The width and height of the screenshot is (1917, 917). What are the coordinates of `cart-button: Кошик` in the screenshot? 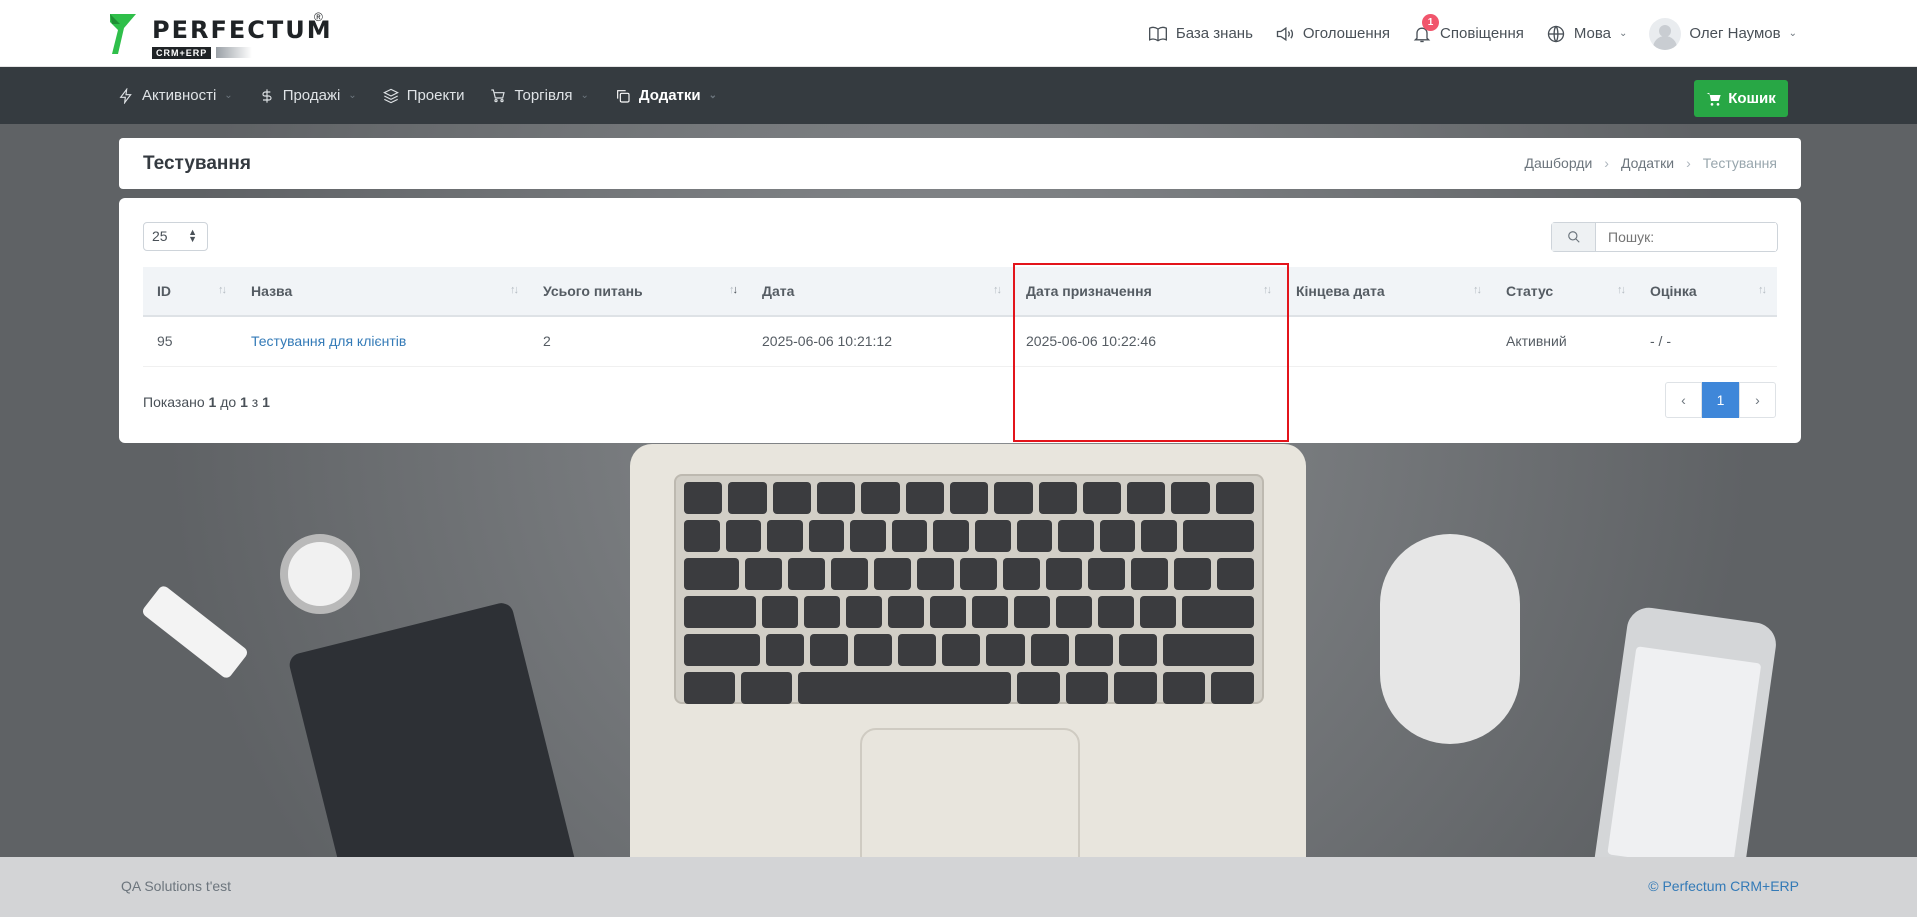 It's located at (1741, 98).